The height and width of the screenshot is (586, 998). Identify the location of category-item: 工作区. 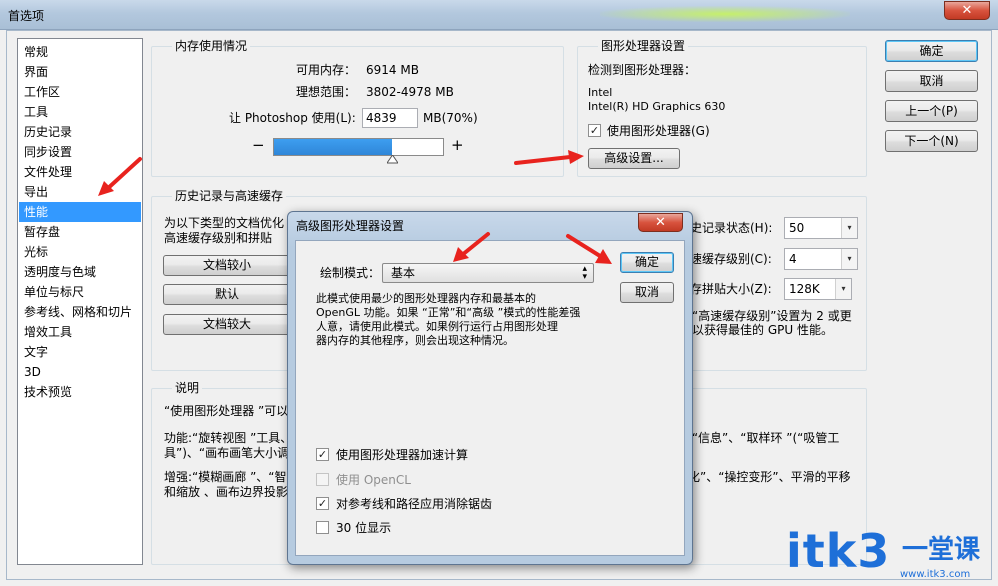
(80, 92).